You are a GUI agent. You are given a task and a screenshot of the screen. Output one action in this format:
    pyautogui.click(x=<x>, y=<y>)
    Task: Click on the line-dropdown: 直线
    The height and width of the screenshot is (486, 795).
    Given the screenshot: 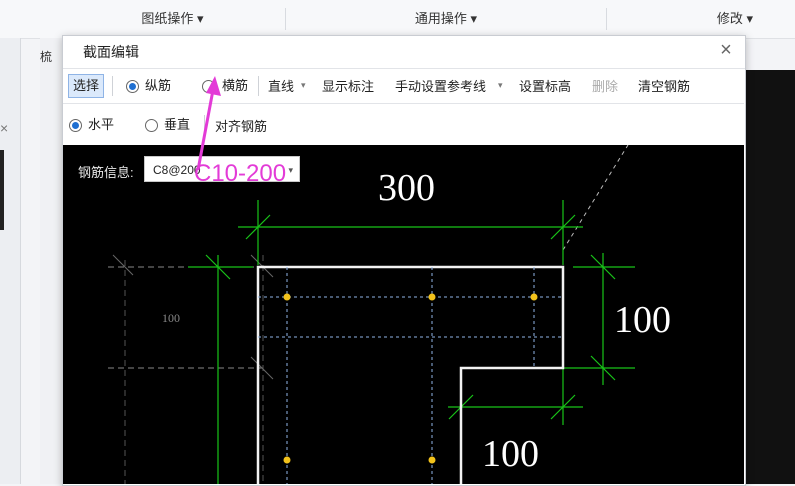 What is the action you would take?
    pyautogui.click(x=281, y=87)
    